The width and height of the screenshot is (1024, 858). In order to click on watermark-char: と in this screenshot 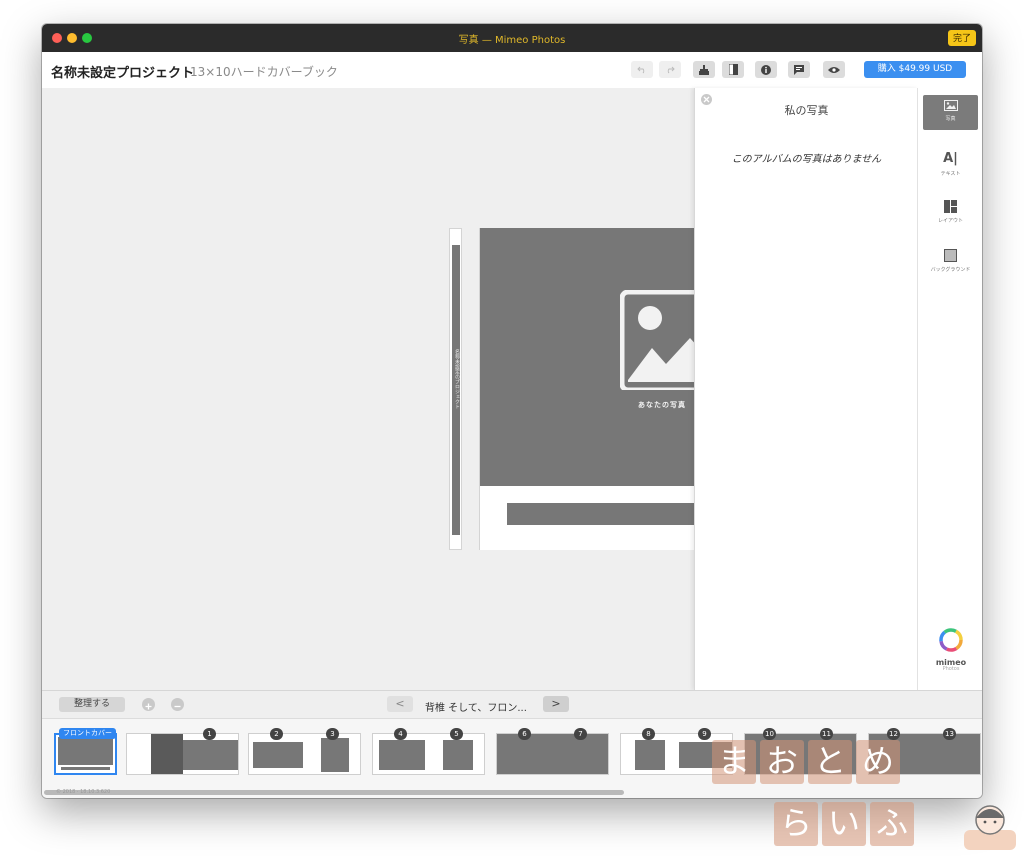, I will do `click(830, 762)`.